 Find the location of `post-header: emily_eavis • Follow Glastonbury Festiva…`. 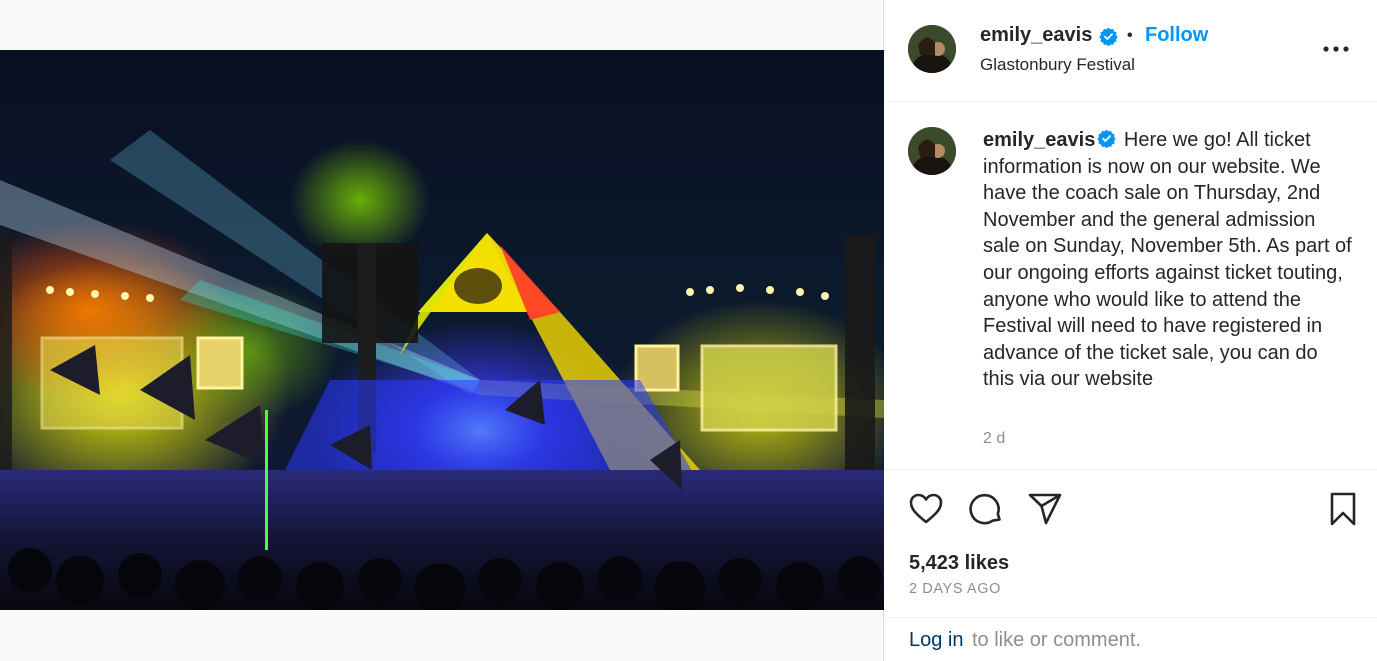

post-header: emily_eavis • Follow Glastonbury Festiva… is located at coordinates (1131, 51).